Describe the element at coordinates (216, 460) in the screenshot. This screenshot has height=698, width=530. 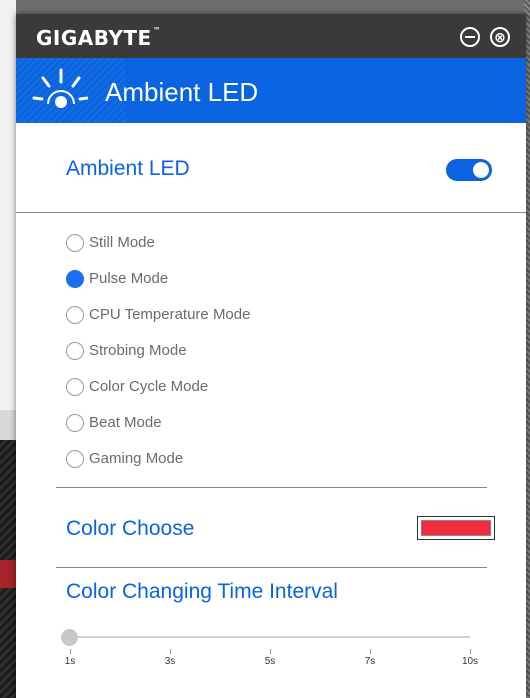
I see `mode-option-gaming: Gaming Mode` at that location.